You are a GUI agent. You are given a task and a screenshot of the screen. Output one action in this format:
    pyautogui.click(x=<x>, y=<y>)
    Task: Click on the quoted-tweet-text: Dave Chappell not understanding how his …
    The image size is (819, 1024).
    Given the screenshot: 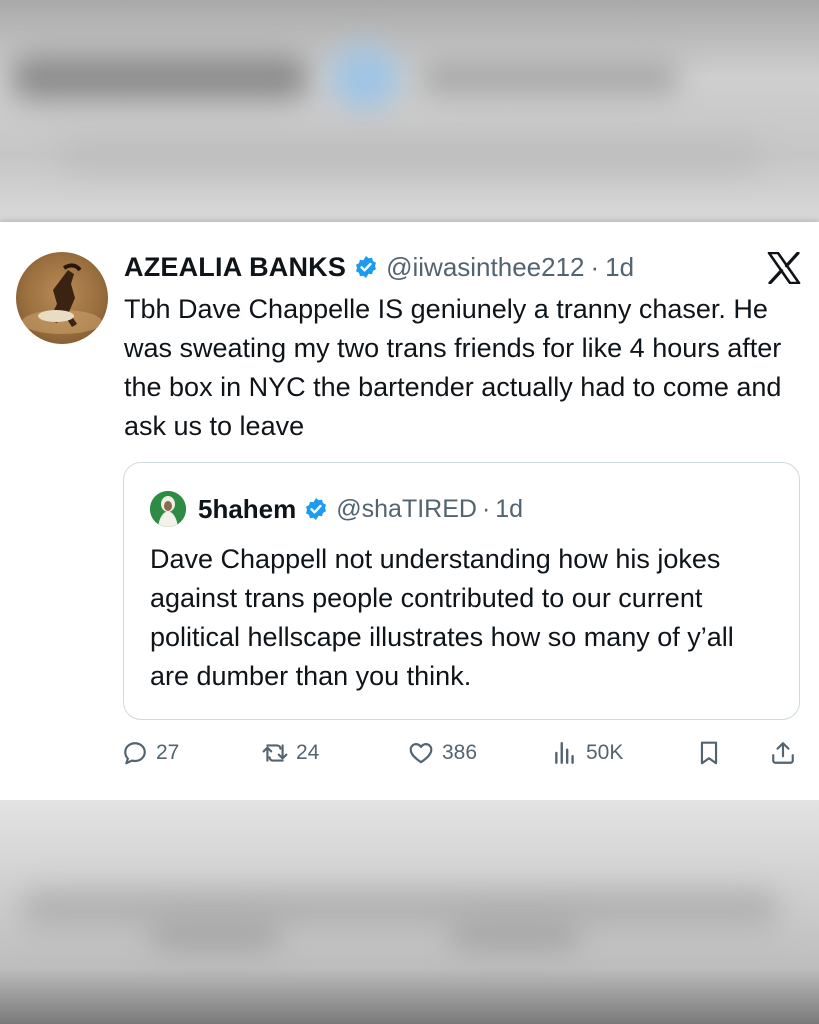 What is the action you would take?
    pyautogui.click(x=442, y=617)
    